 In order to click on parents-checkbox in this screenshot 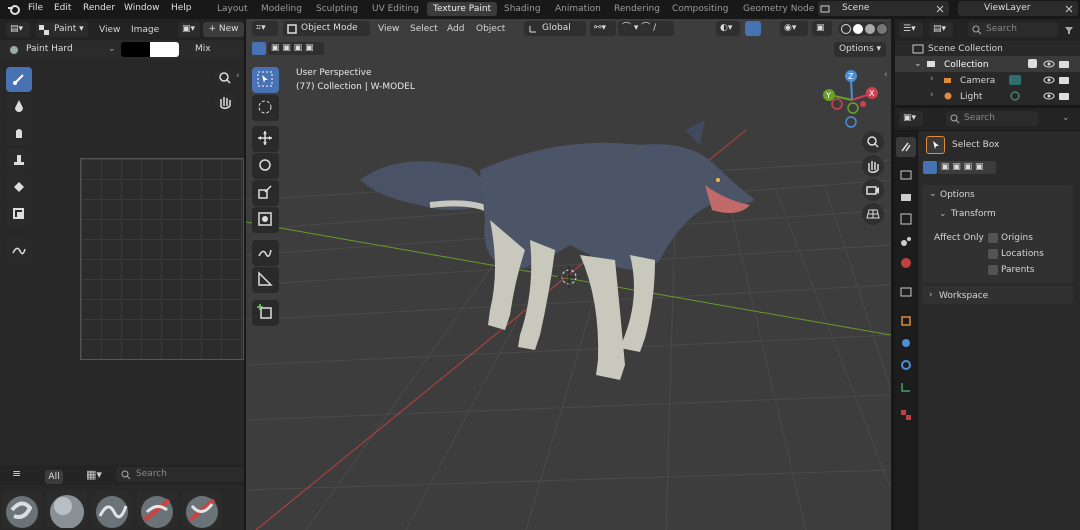, I will do `click(993, 270)`.